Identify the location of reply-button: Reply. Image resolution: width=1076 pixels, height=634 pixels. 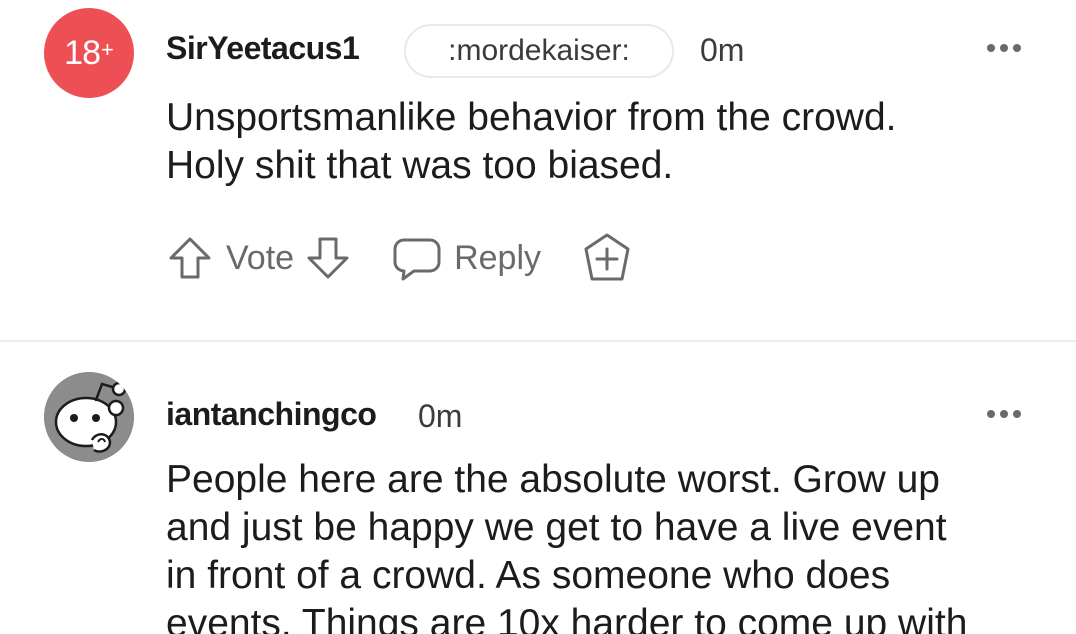
(466, 258).